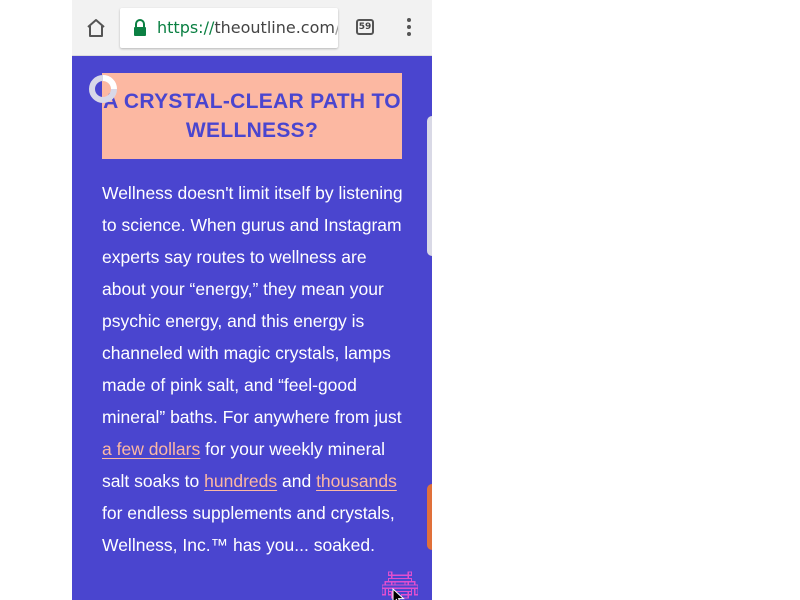 Image resolution: width=800 pixels, height=600 pixels. I want to click on lock-icon, so click(140, 28).